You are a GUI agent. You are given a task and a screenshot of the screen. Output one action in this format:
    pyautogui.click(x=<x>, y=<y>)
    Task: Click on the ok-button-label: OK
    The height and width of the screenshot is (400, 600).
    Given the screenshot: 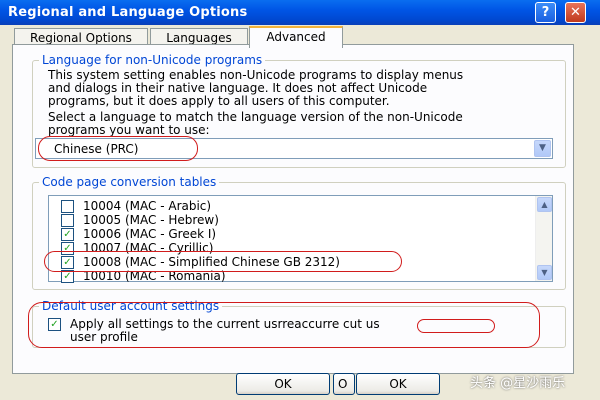 What is the action you would take?
    pyautogui.click(x=283, y=384)
    